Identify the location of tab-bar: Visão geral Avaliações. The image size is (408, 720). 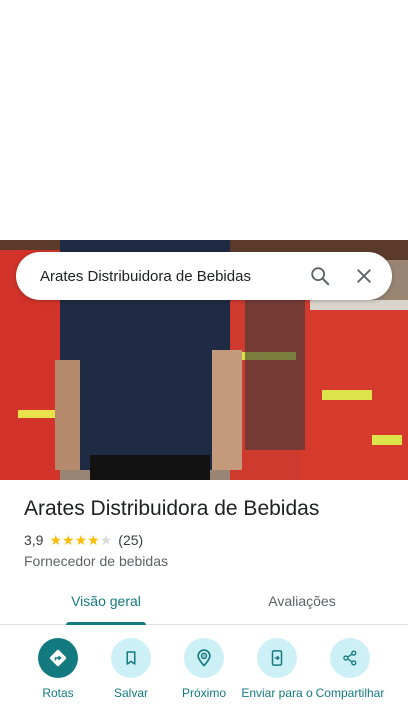
(204, 605).